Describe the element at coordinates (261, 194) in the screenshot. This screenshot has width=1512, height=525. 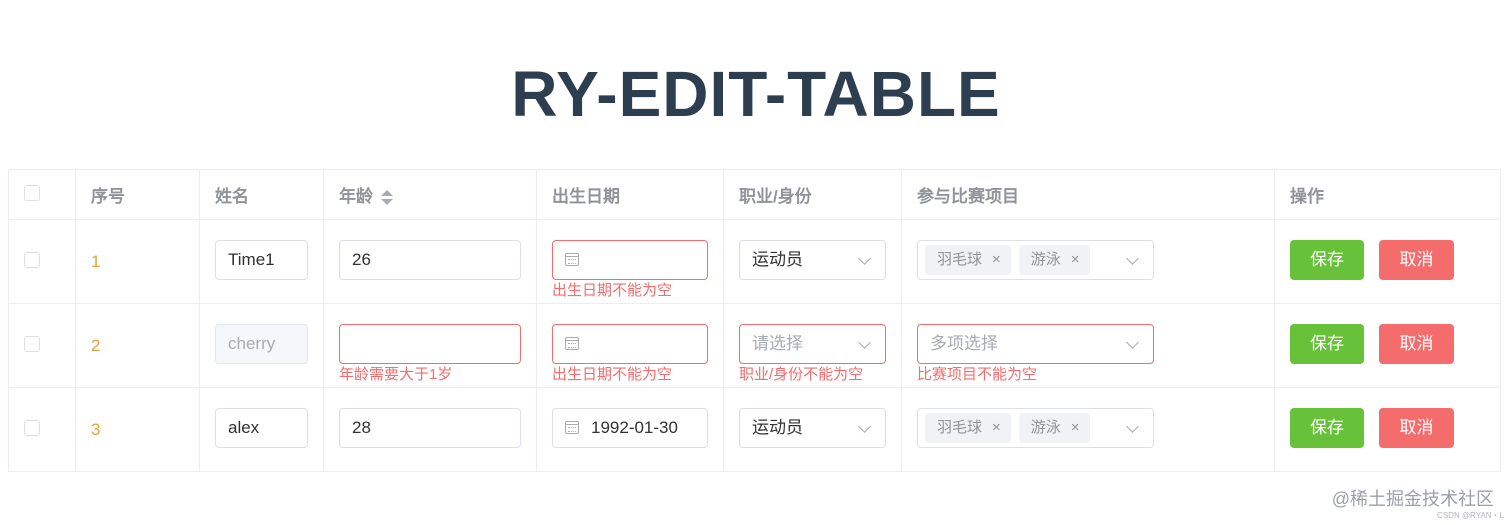
I see `header-name: 姓名` at that location.